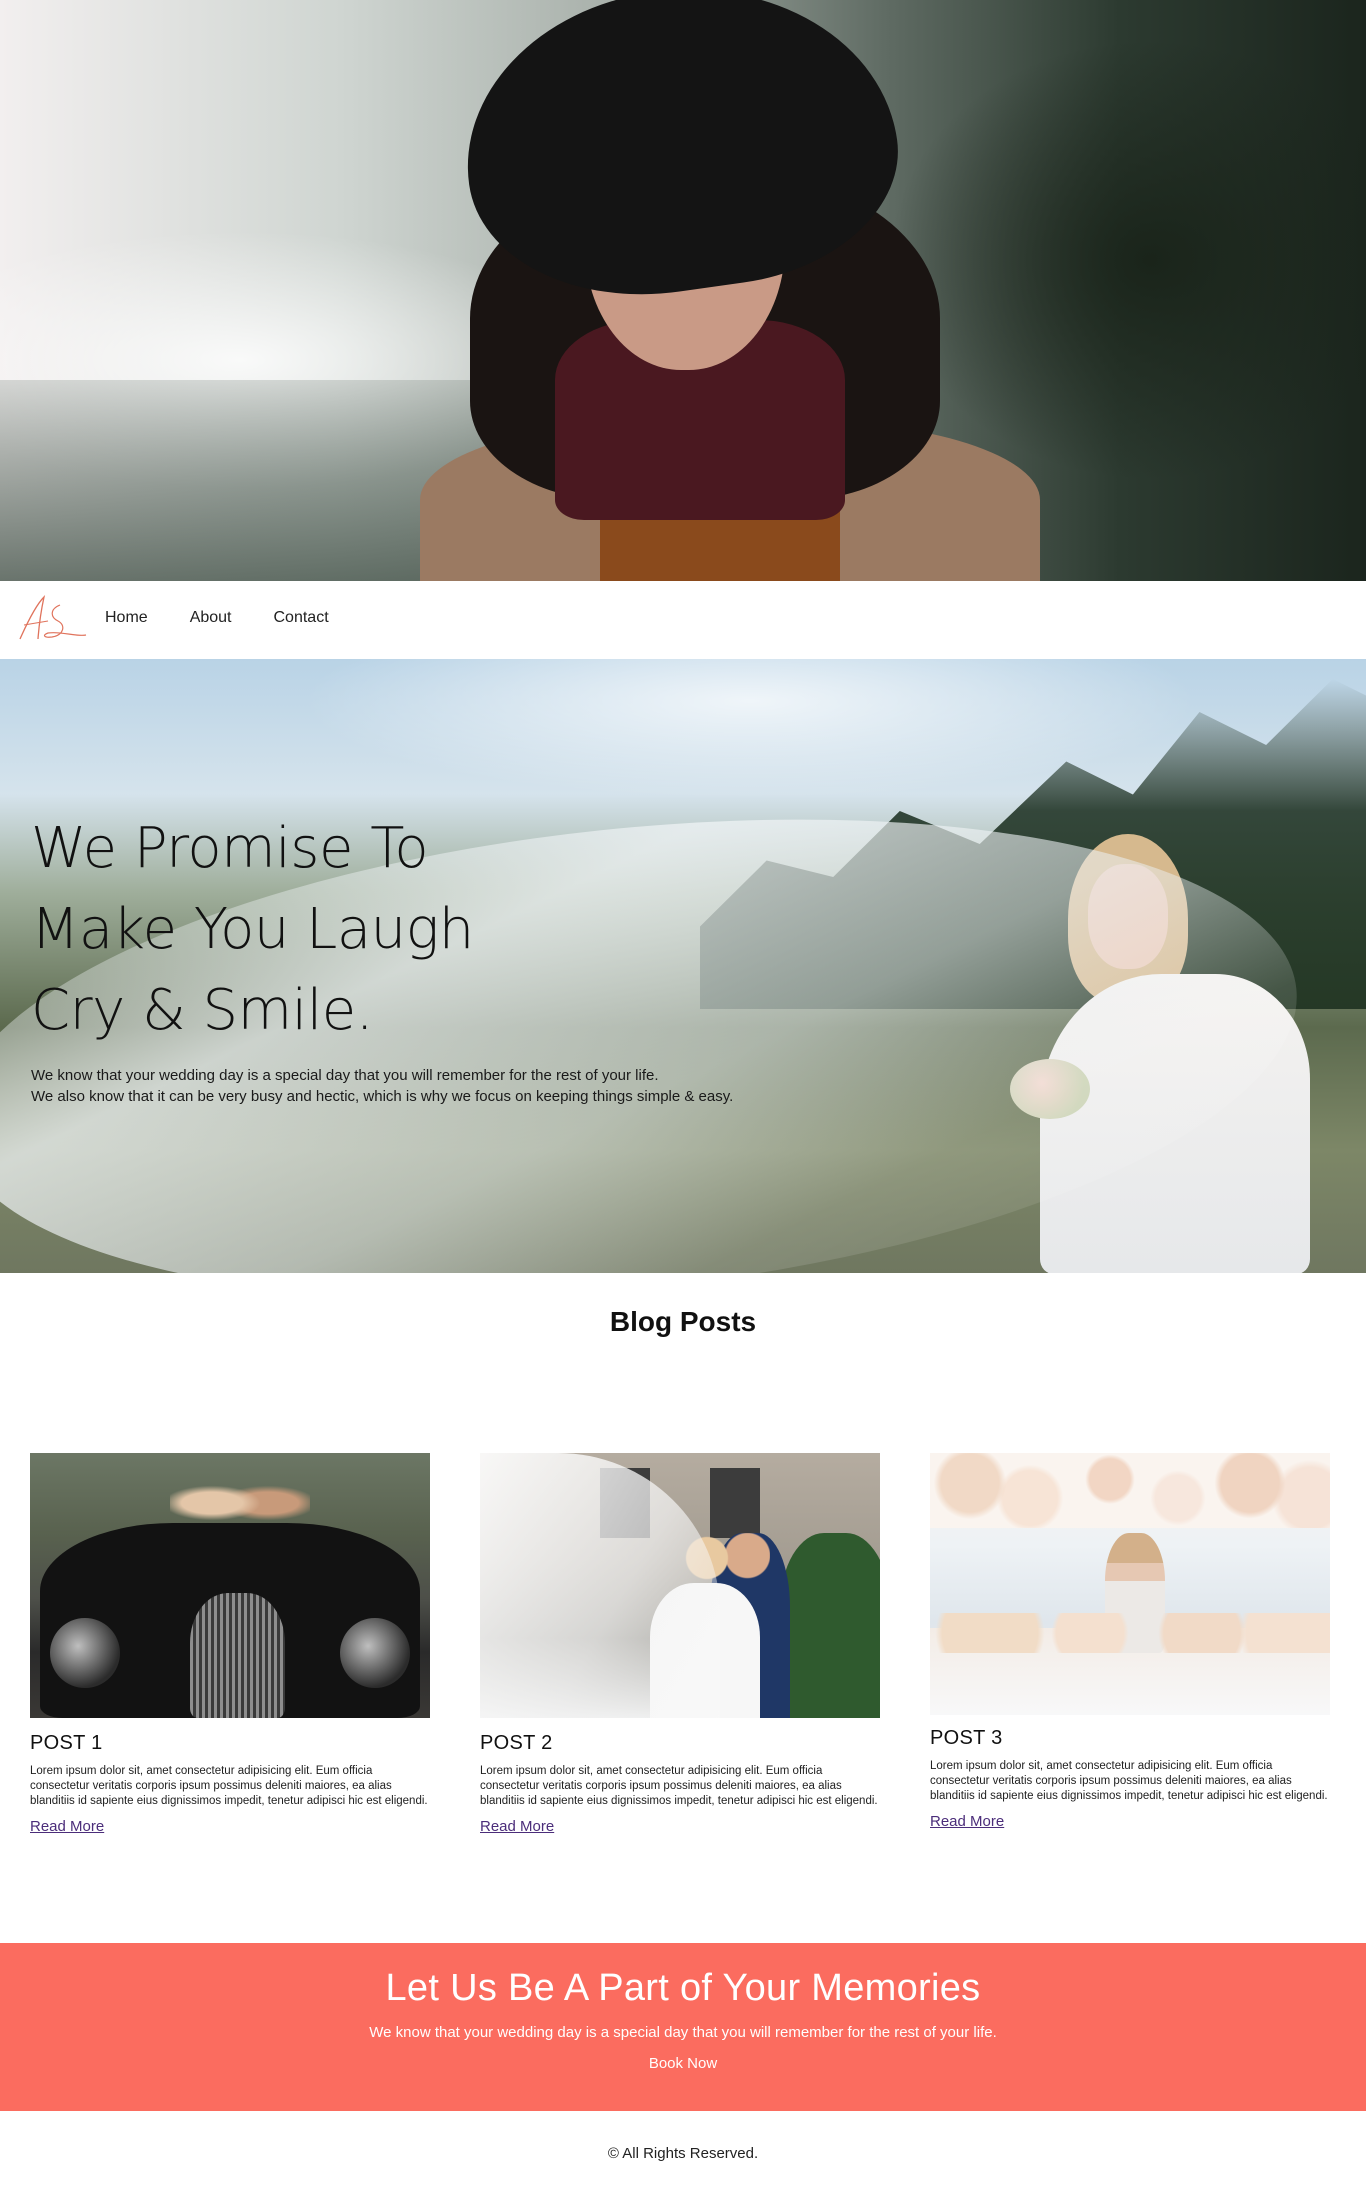 The image size is (1366, 2211). Describe the element at coordinates (600, 1585) in the screenshot. I see `bridal-veil` at that location.